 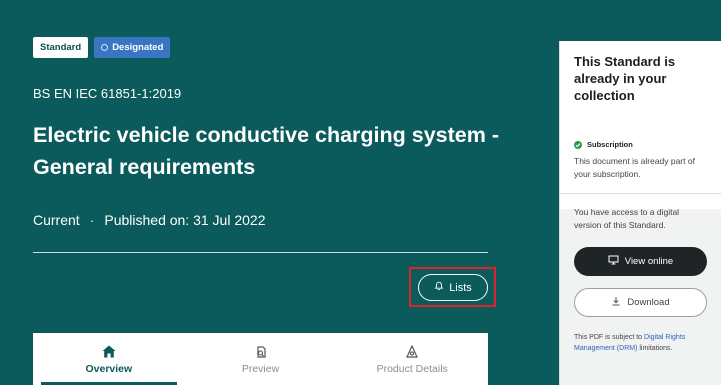 I want to click on published-date: Published on: 31 Jul 2022, so click(x=185, y=220).